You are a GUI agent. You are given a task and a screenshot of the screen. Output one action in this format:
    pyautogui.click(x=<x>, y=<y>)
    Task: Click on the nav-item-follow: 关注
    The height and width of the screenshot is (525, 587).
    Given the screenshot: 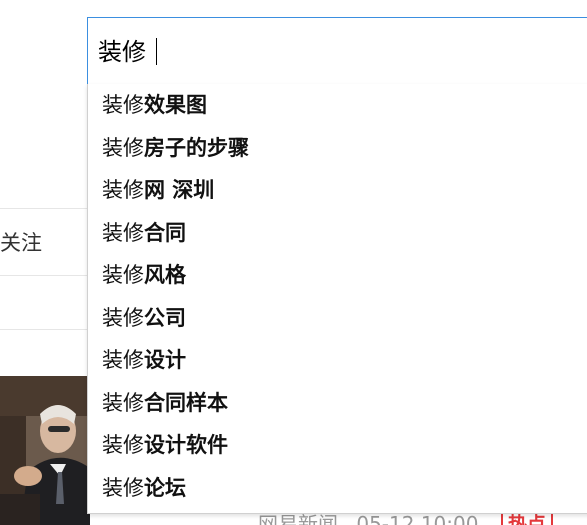 What is the action you would take?
    pyautogui.click(x=45, y=242)
    